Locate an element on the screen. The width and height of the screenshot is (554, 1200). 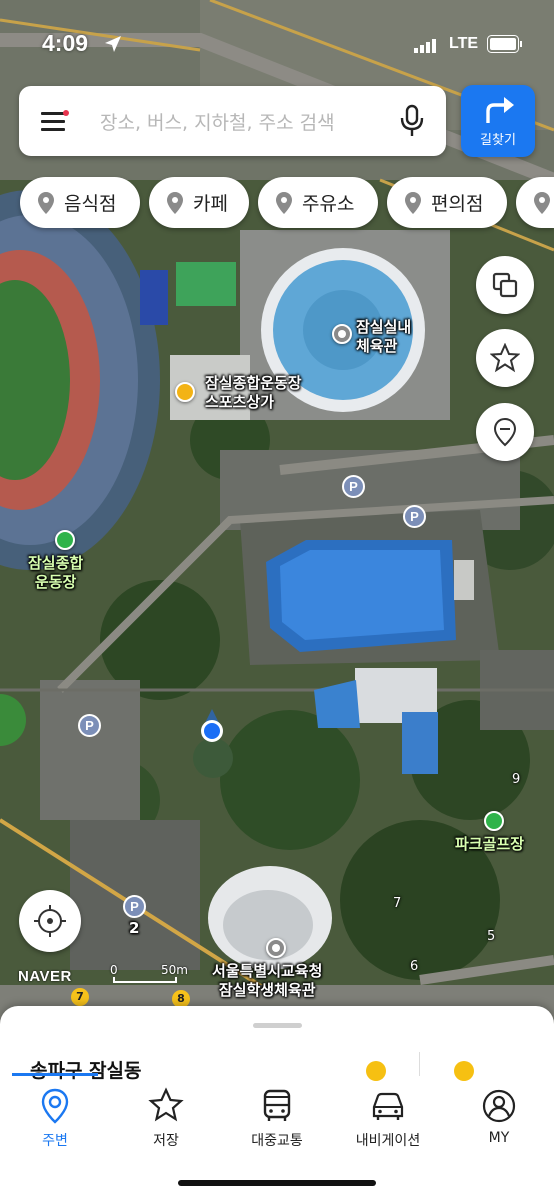
naver-logo: NAVER is located at coordinates (45, 976).